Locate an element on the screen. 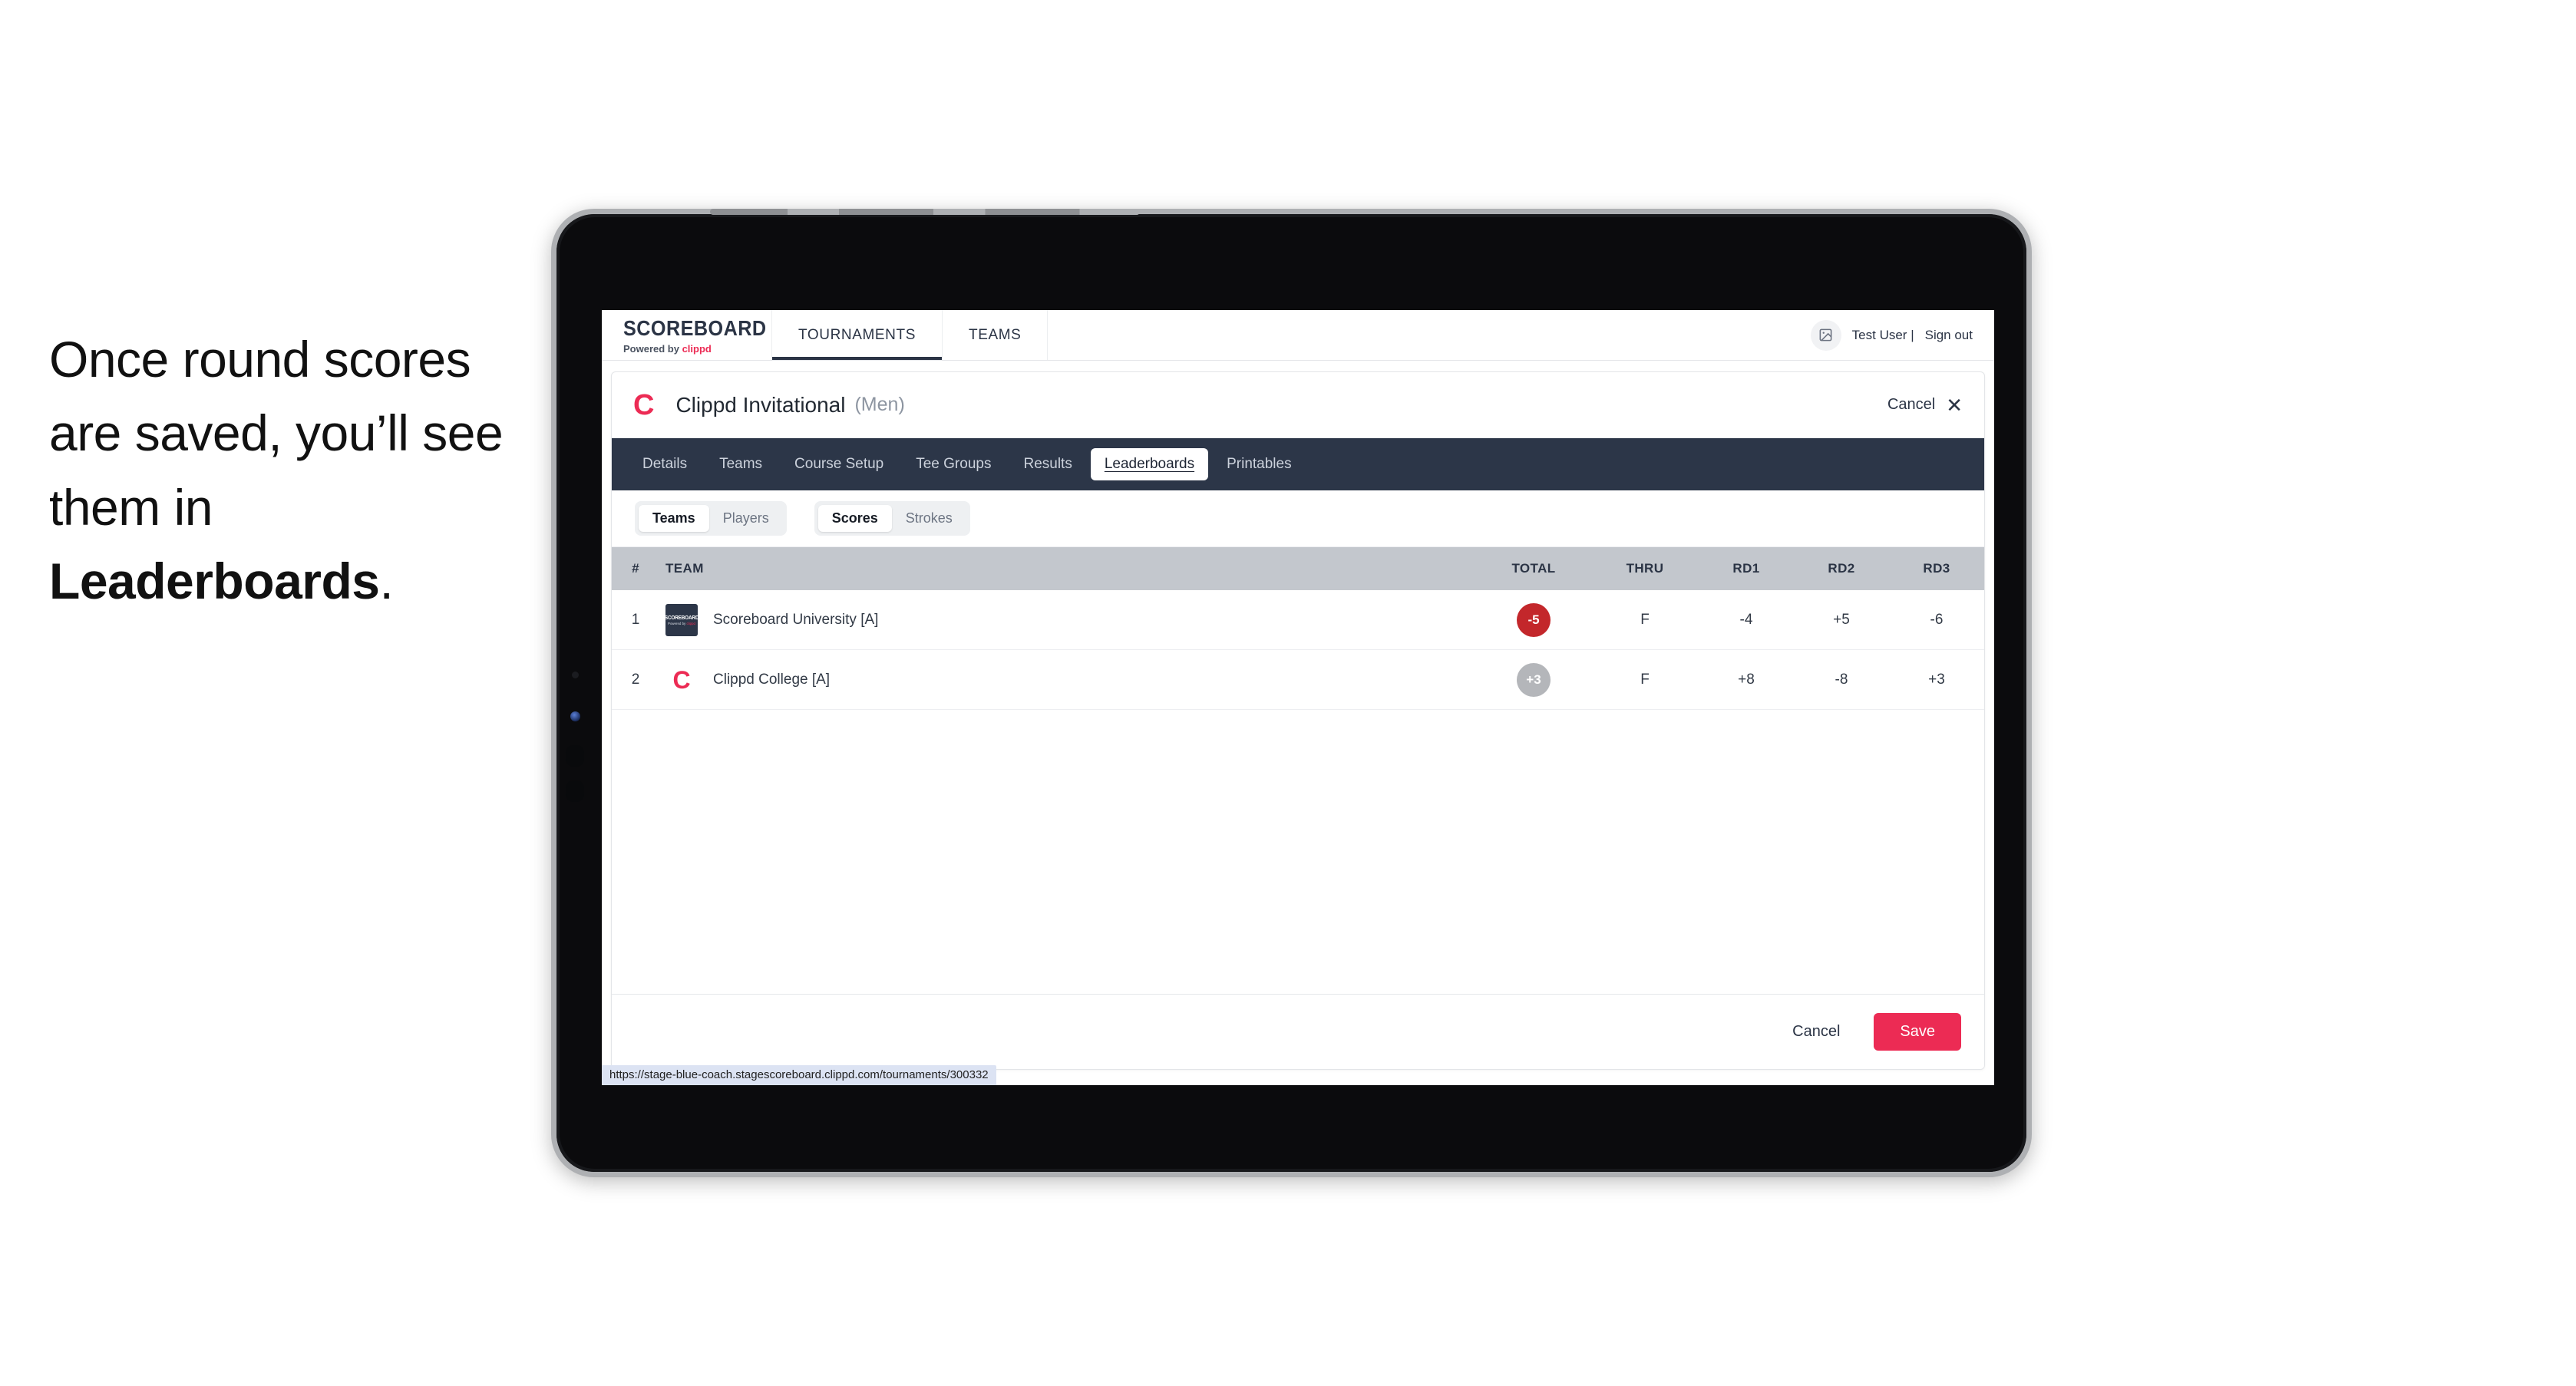 The image size is (2576, 1386). metric-toggle-group: Scores Strokes is located at coordinates (892, 518).